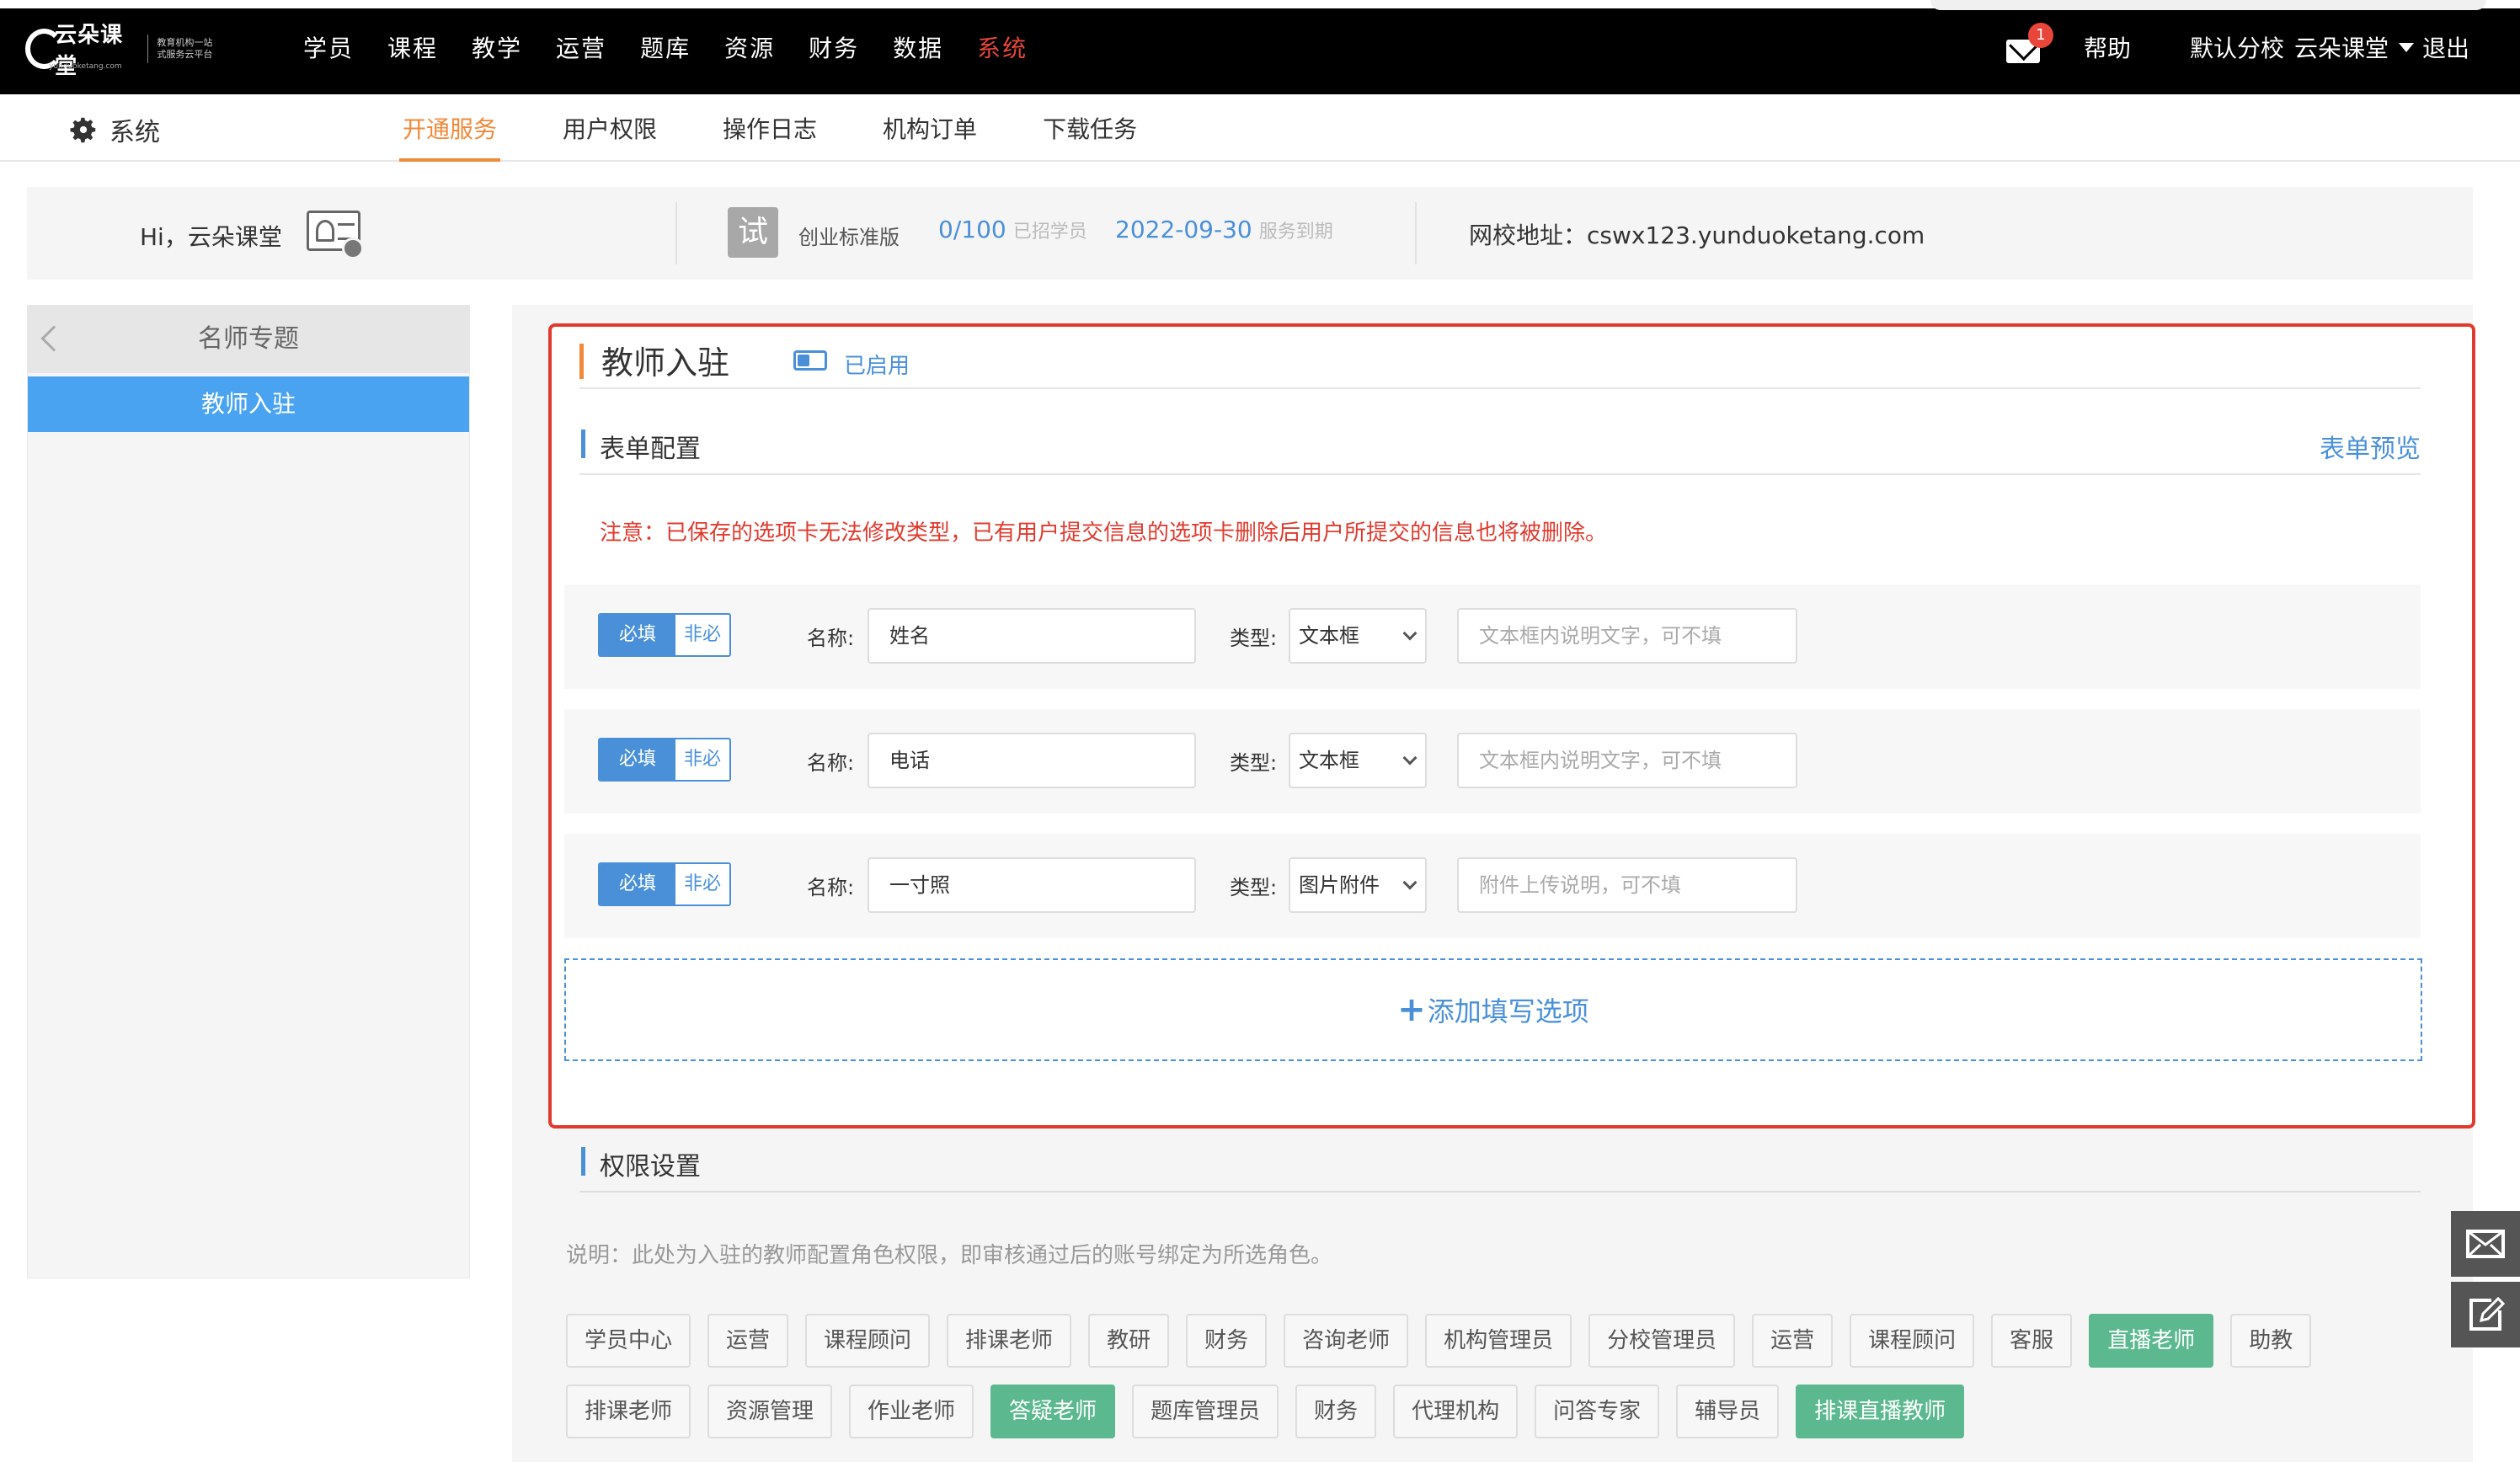 This screenshot has height=1462, width=2520. What do you see at coordinates (849, 237) in the screenshot?
I see `edition-label: 创业标准版` at bounding box center [849, 237].